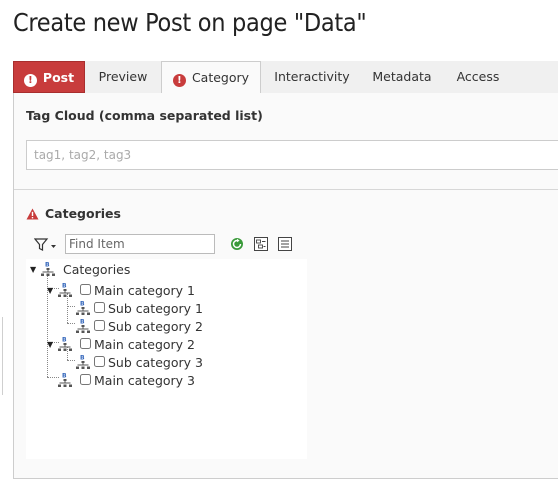 The width and height of the screenshot is (558, 493). What do you see at coordinates (285, 244) in the screenshot?
I see `collapse-all-icon` at bounding box center [285, 244].